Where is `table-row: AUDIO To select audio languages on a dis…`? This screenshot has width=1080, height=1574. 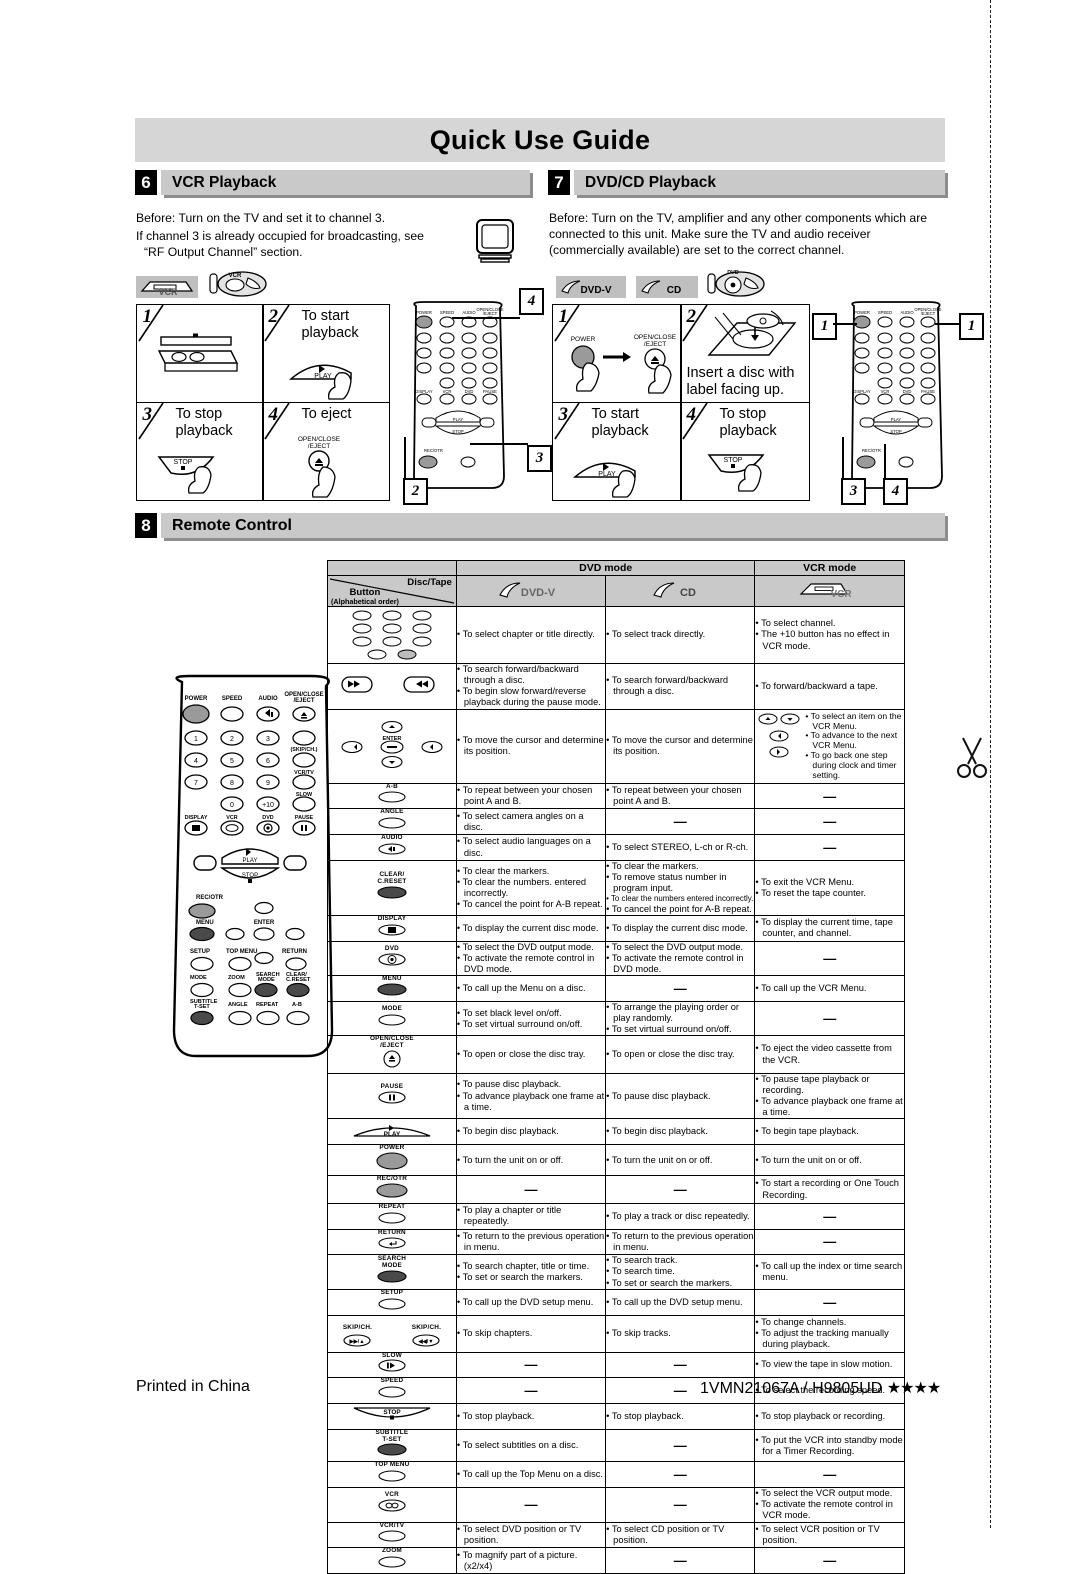 table-row: AUDIO To select audio languages on a dis… is located at coordinates (616, 847).